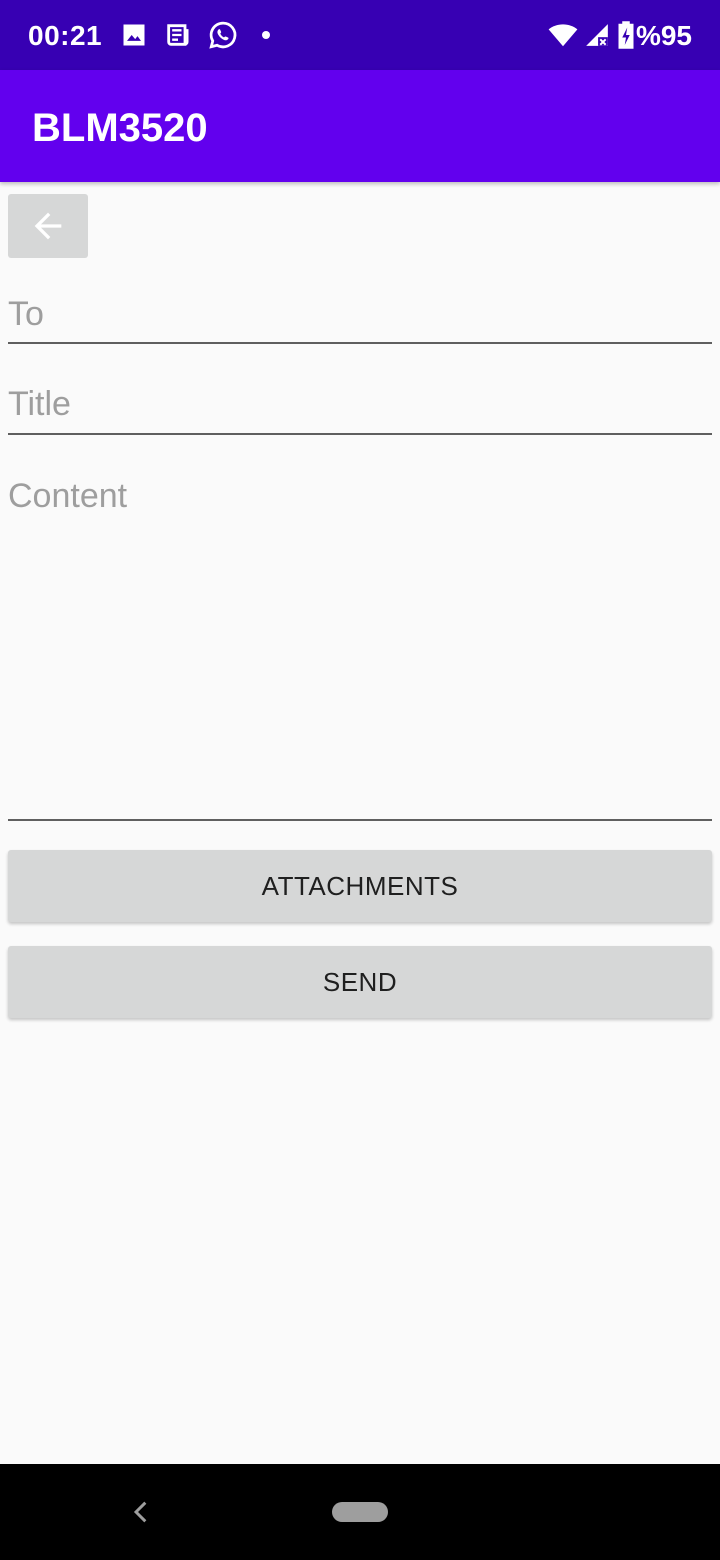 The width and height of the screenshot is (720, 1560). I want to click on title-field-container, so click(360, 408).